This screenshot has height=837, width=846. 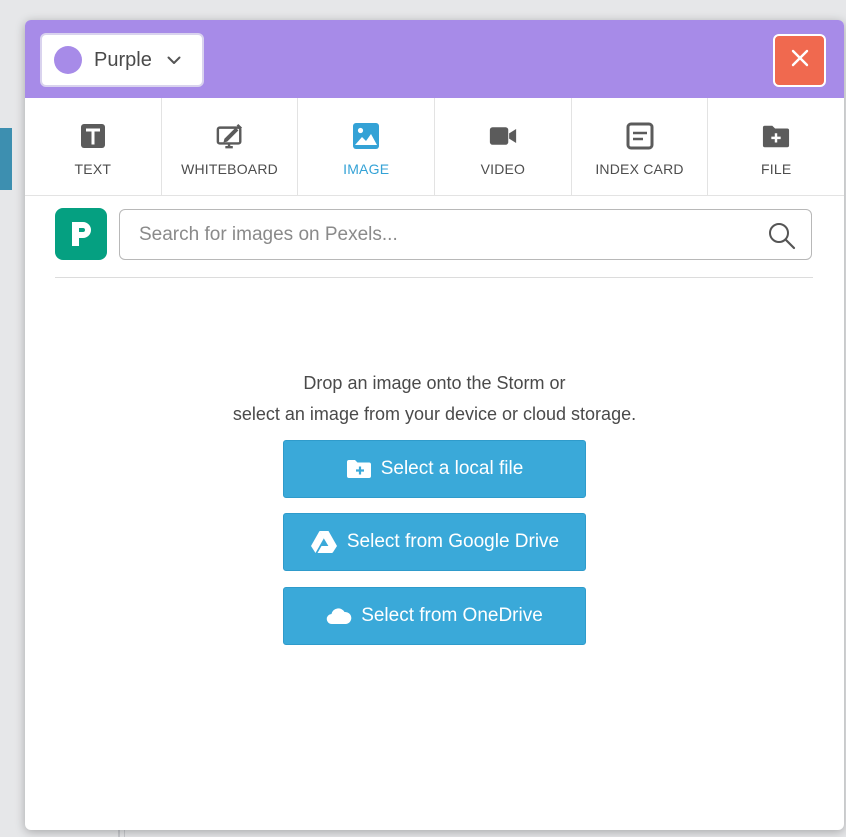 I want to click on close-icon, so click(x=800, y=60).